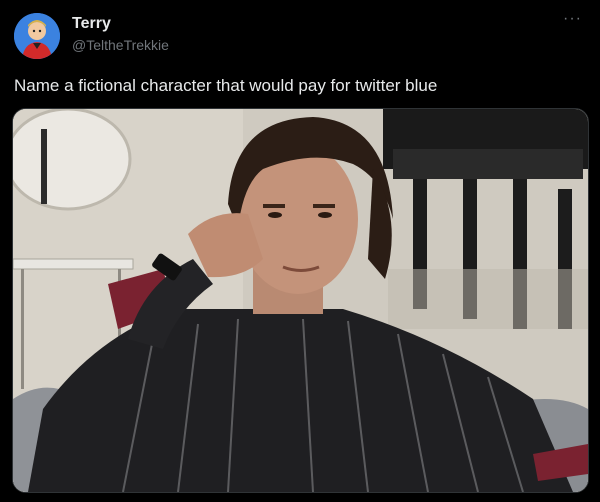 This screenshot has height=502, width=600. I want to click on user-handle: @TeltheTrekkie, so click(120, 45).